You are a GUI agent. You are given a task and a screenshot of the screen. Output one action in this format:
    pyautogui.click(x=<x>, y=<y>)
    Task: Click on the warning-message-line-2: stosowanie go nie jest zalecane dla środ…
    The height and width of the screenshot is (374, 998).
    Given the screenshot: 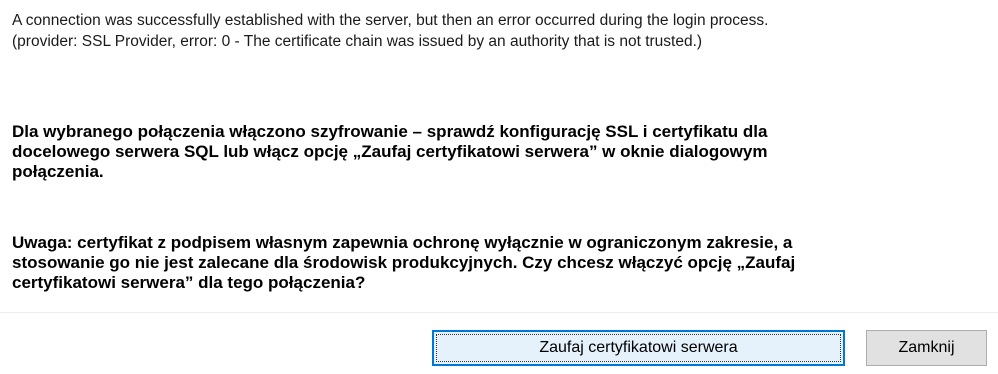 What is the action you would take?
    pyautogui.click(x=404, y=262)
    